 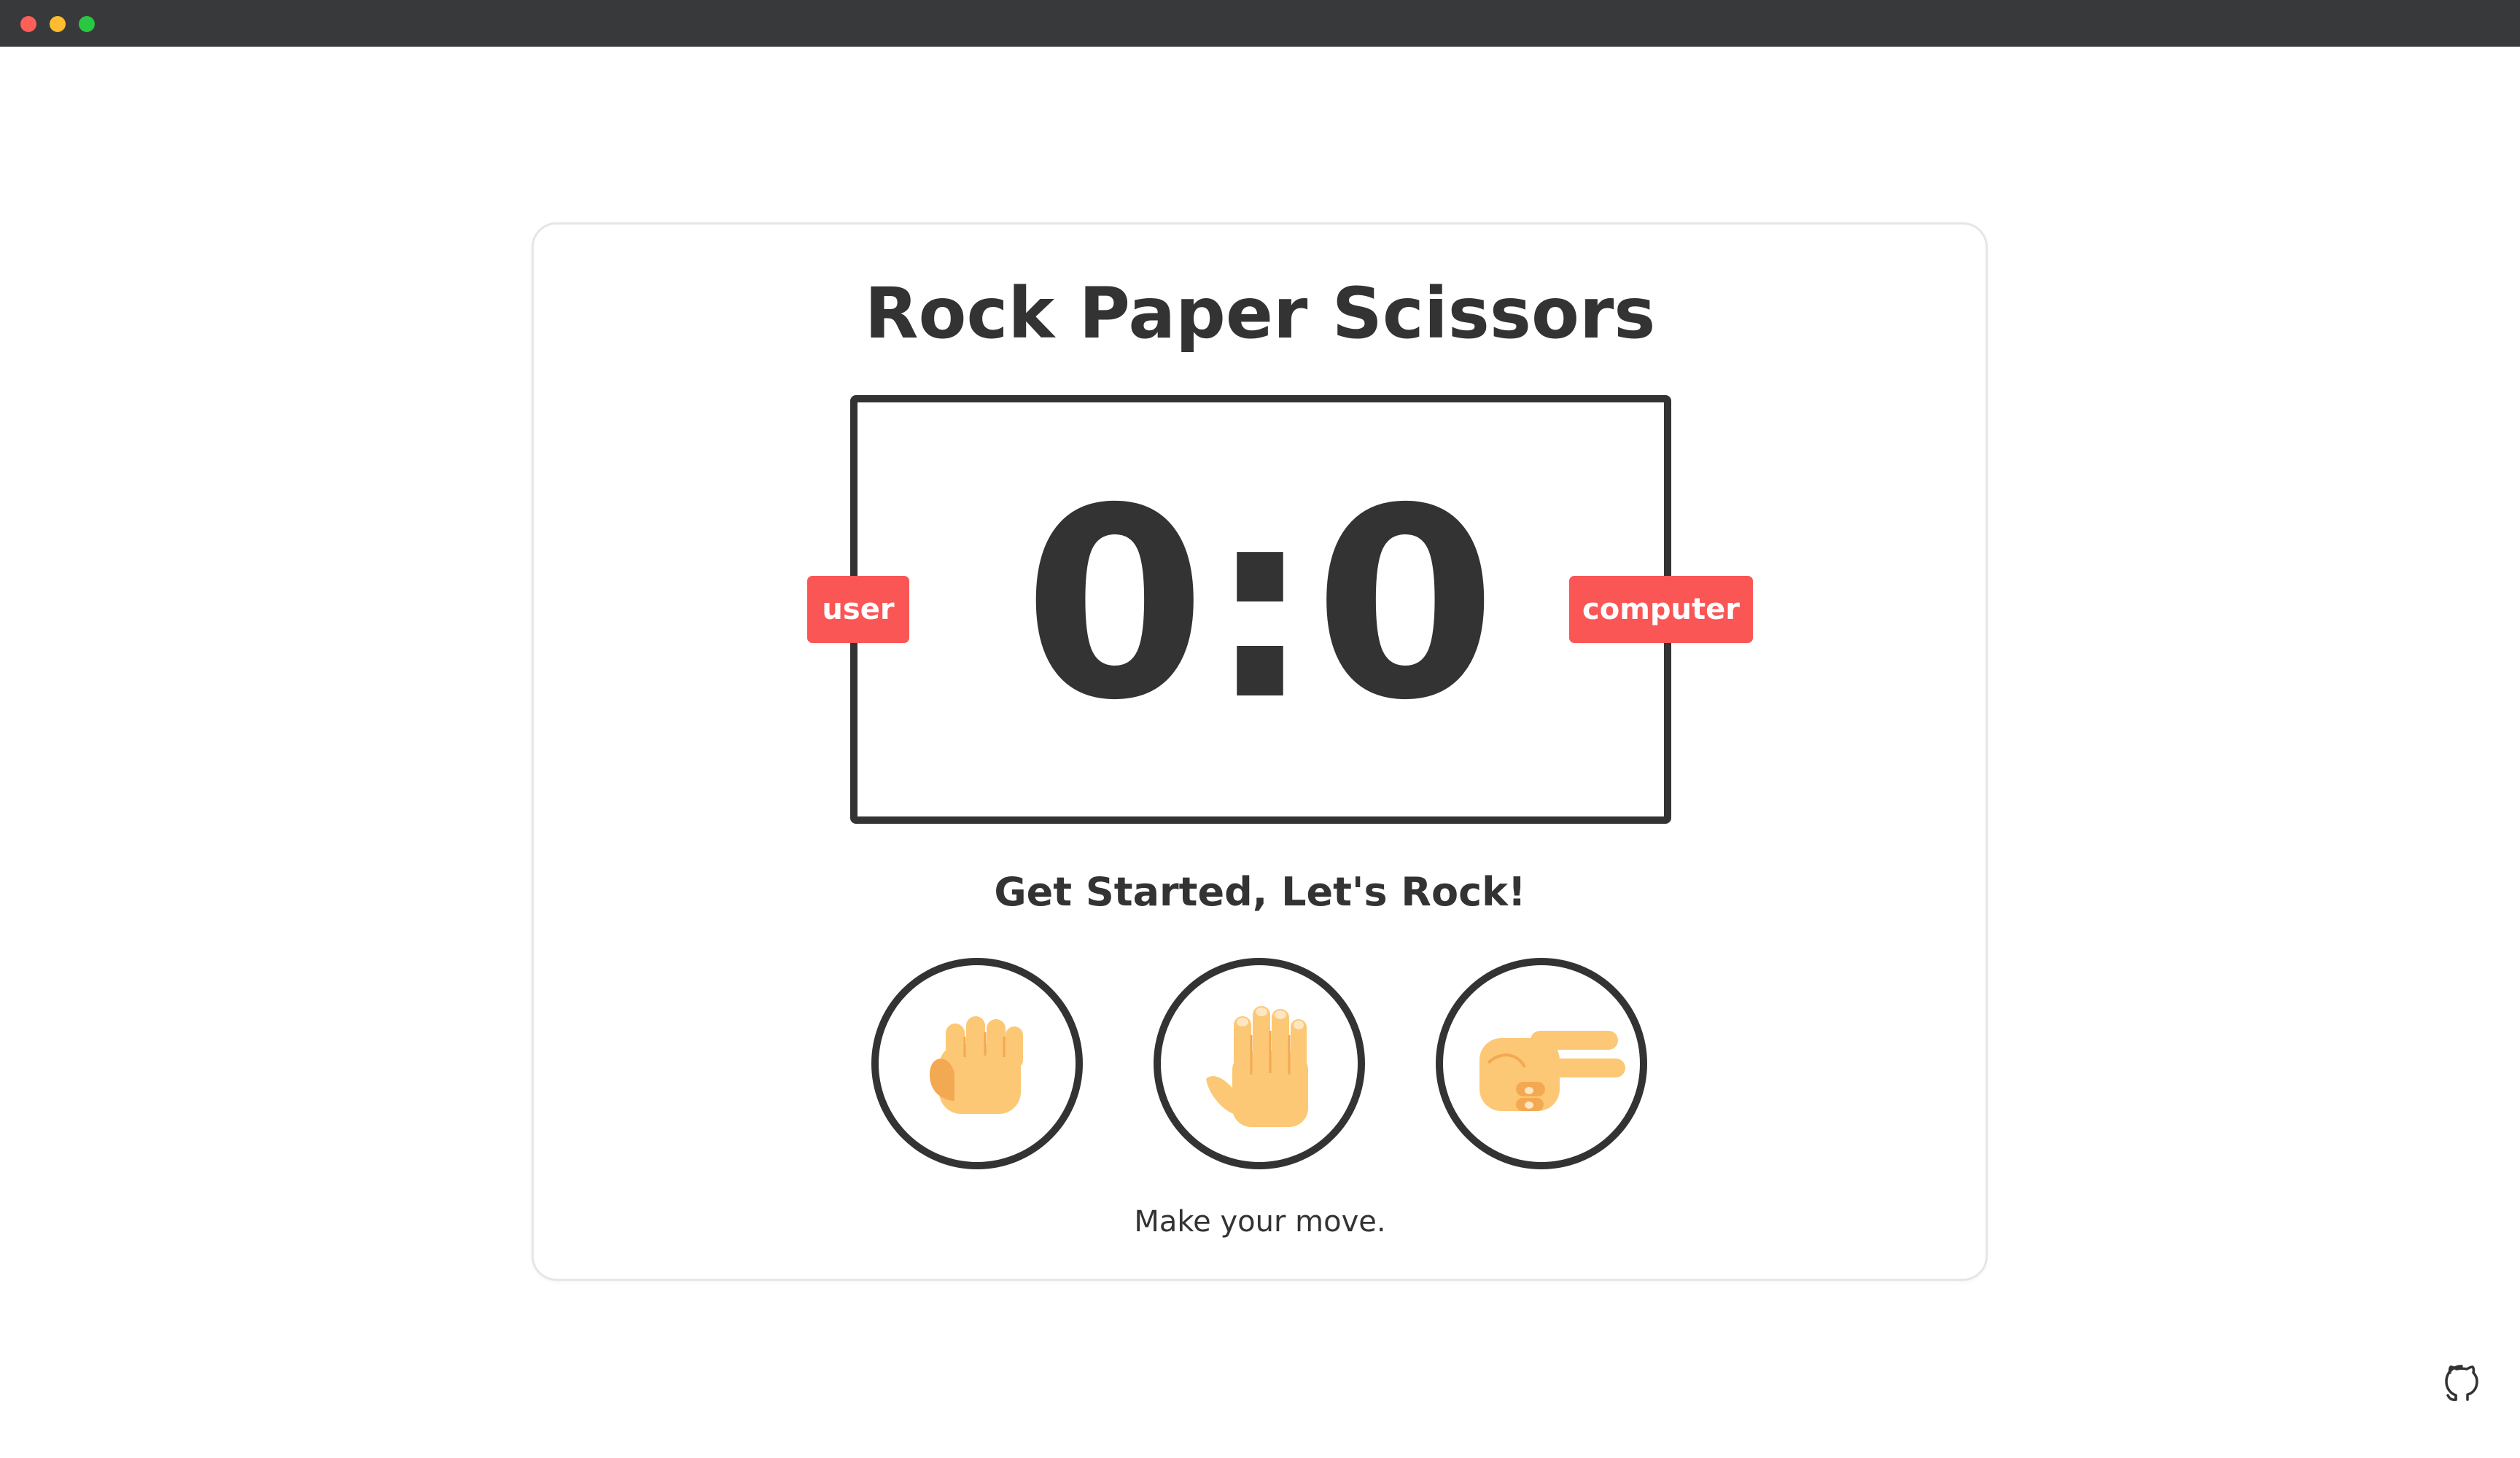 What do you see at coordinates (1260, 23) in the screenshot?
I see `window-titlebar` at bounding box center [1260, 23].